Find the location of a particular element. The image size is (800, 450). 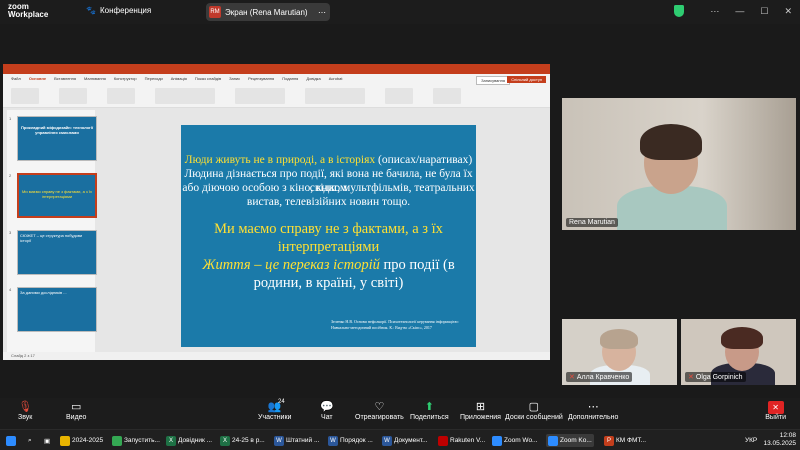

start-button is located at coordinates (11, 440).